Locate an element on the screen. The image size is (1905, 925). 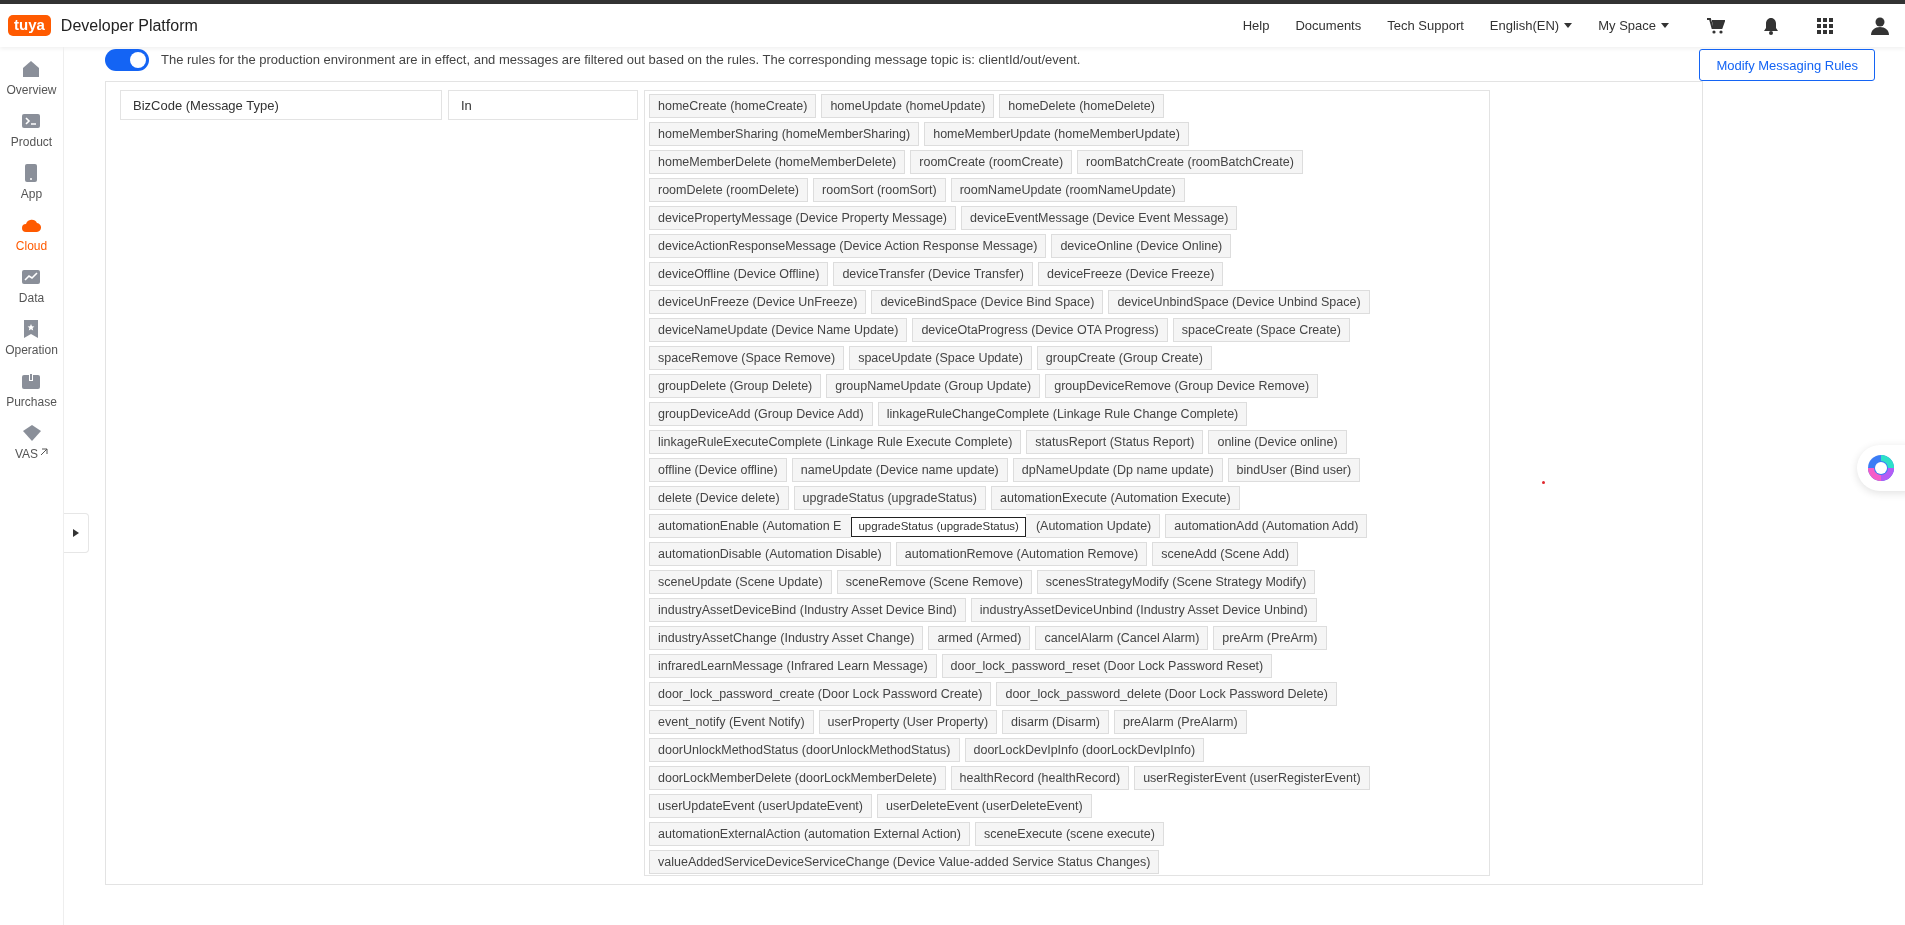
message-tag: automationDisable (Automation Disable) is located at coordinates (770, 554).